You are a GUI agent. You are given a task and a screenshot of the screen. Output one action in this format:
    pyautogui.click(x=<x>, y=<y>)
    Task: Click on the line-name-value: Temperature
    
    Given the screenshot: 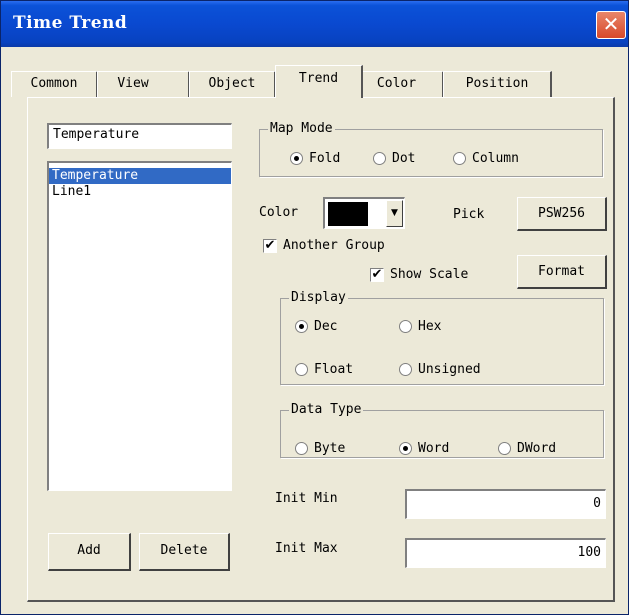 What is the action you would take?
    pyautogui.click(x=96, y=134)
    